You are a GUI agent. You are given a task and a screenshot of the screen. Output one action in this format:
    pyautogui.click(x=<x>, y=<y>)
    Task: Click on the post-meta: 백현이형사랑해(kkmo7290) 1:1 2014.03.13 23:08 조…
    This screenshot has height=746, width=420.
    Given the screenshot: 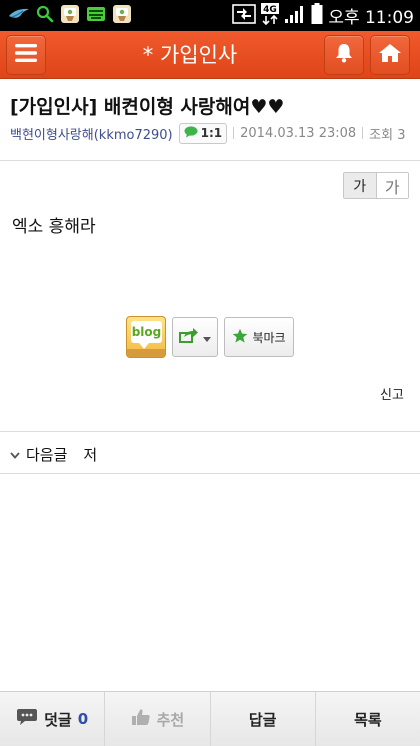 What is the action you would take?
    pyautogui.click(x=207, y=133)
    